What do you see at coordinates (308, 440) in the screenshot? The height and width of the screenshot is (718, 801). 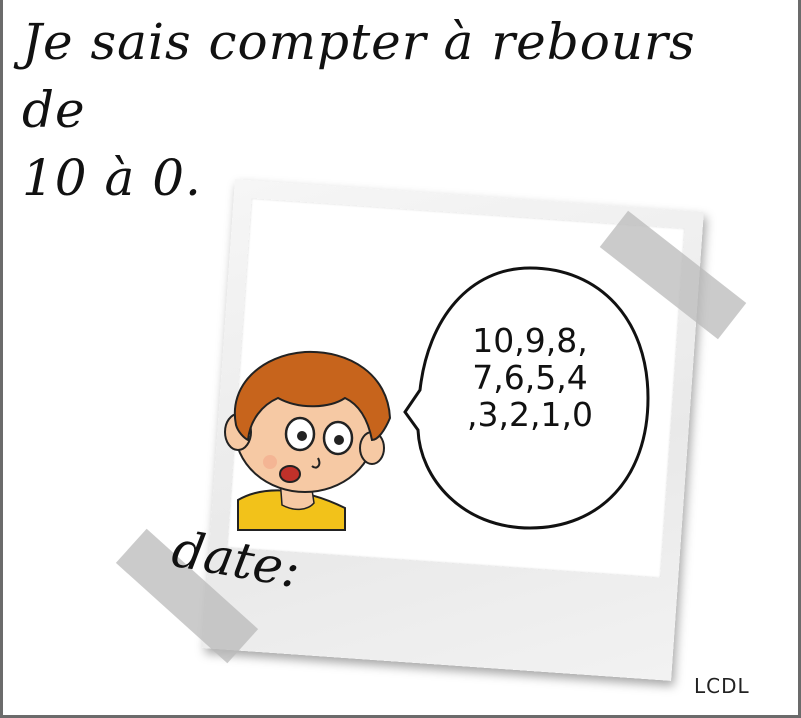 I see `boy-illustration` at bounding box center [308, 440].